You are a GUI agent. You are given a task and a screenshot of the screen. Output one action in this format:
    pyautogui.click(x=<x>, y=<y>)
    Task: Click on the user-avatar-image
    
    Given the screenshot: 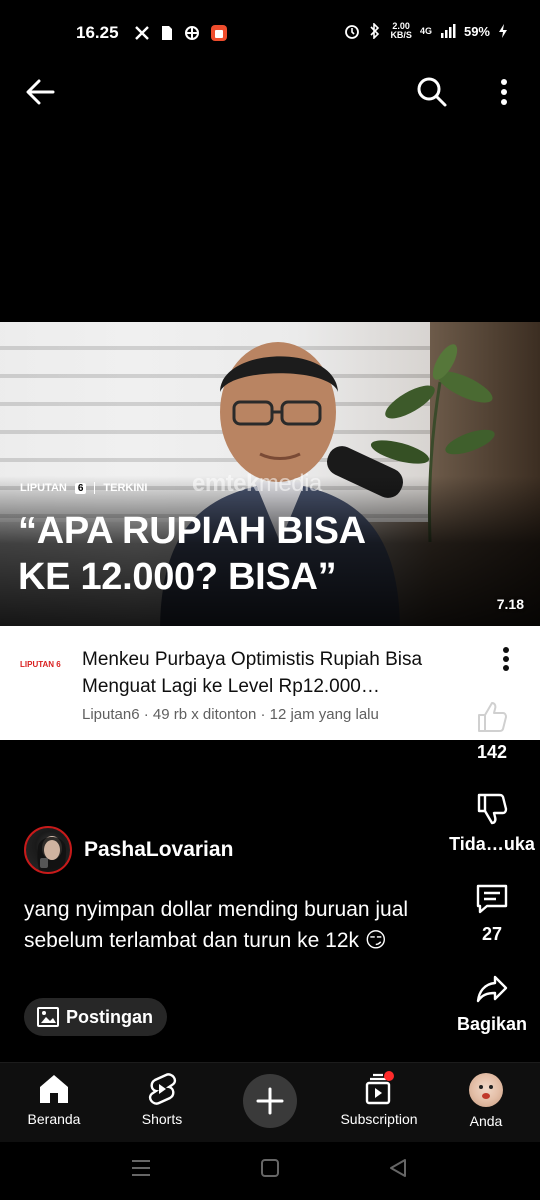 What is the action you would take?
    pyautogui.click(x=486, y=1092)
    